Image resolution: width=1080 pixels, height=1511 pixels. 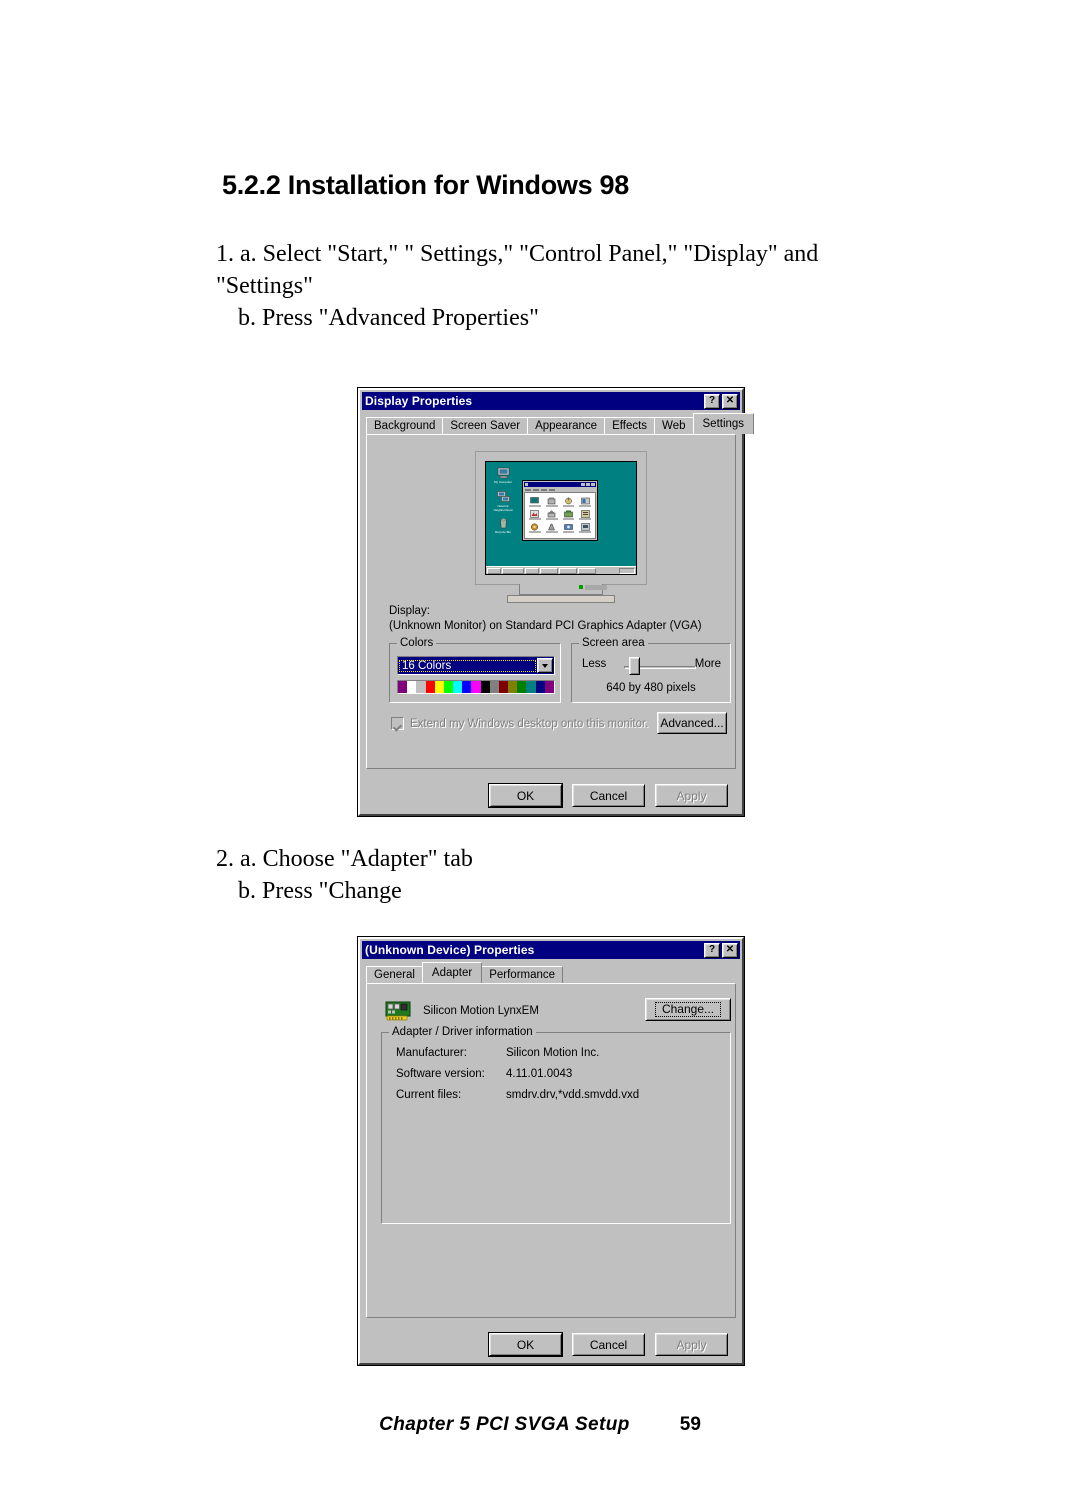 What do you see at coordinates (561, 599) in the screenshot?
I see `monitor-base` at bounding box center [561, 599].